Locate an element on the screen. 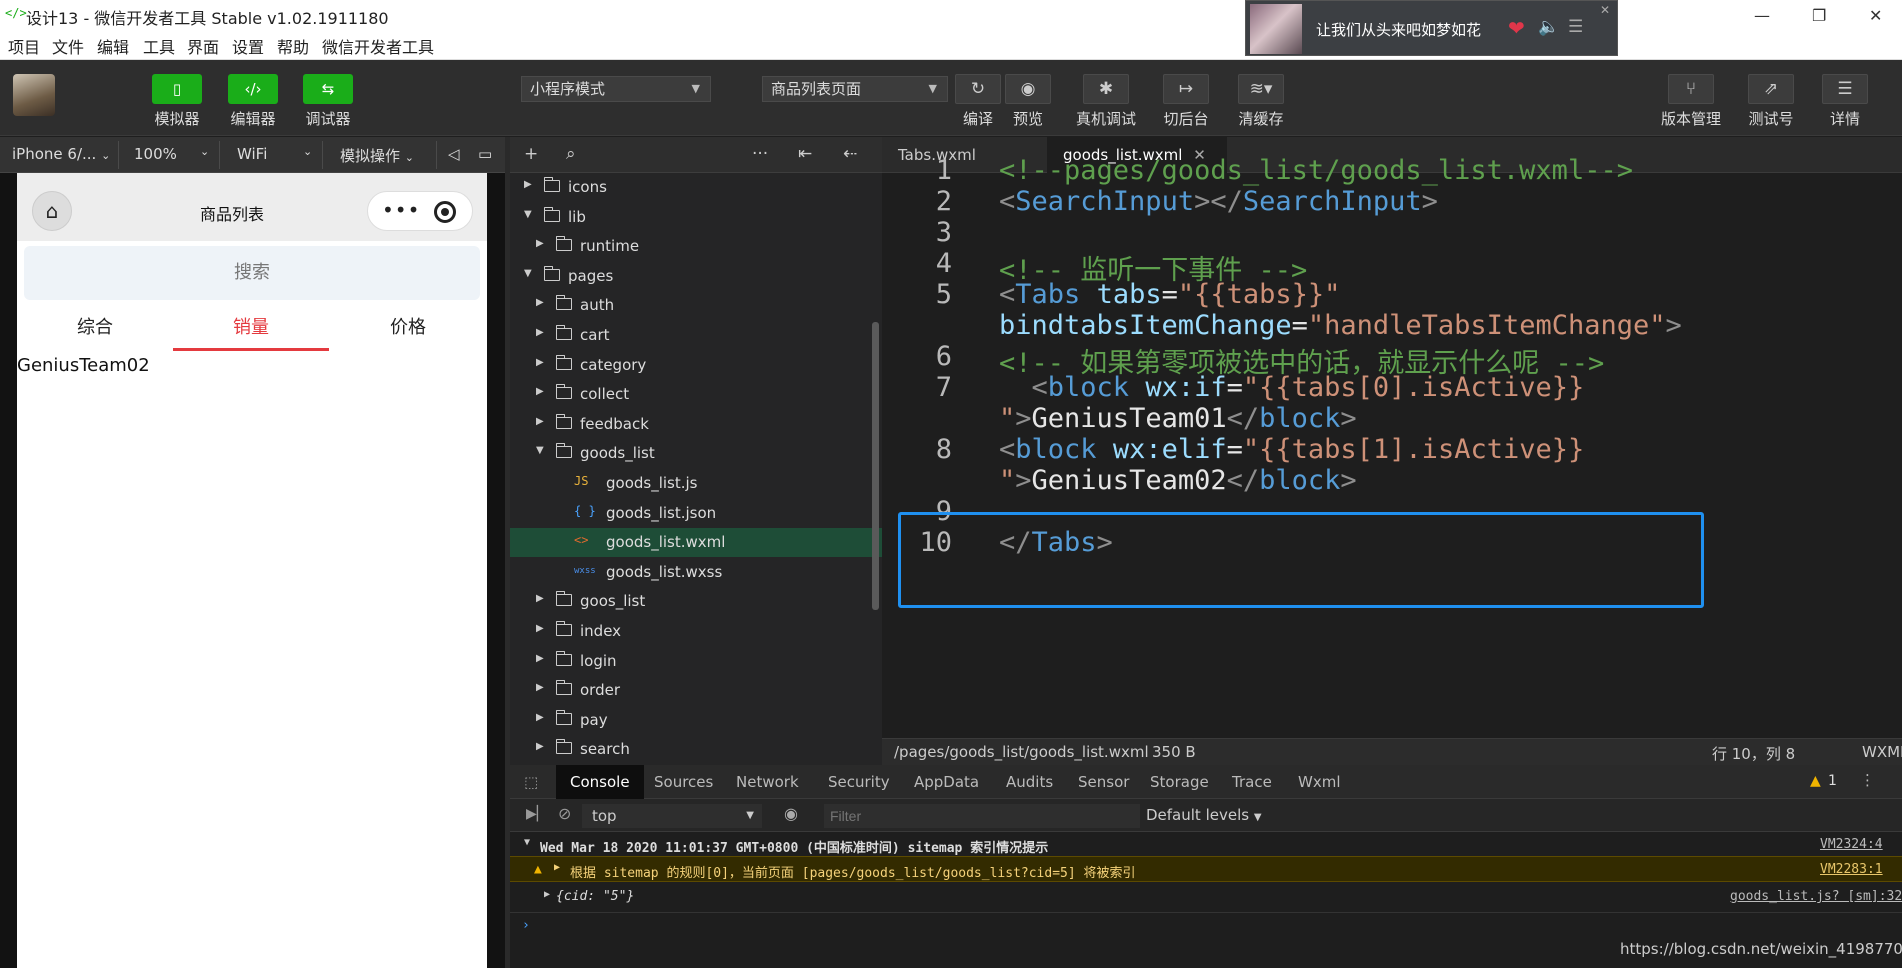  tree-item: JS goods_list.js is located at coordinates (696, 483).